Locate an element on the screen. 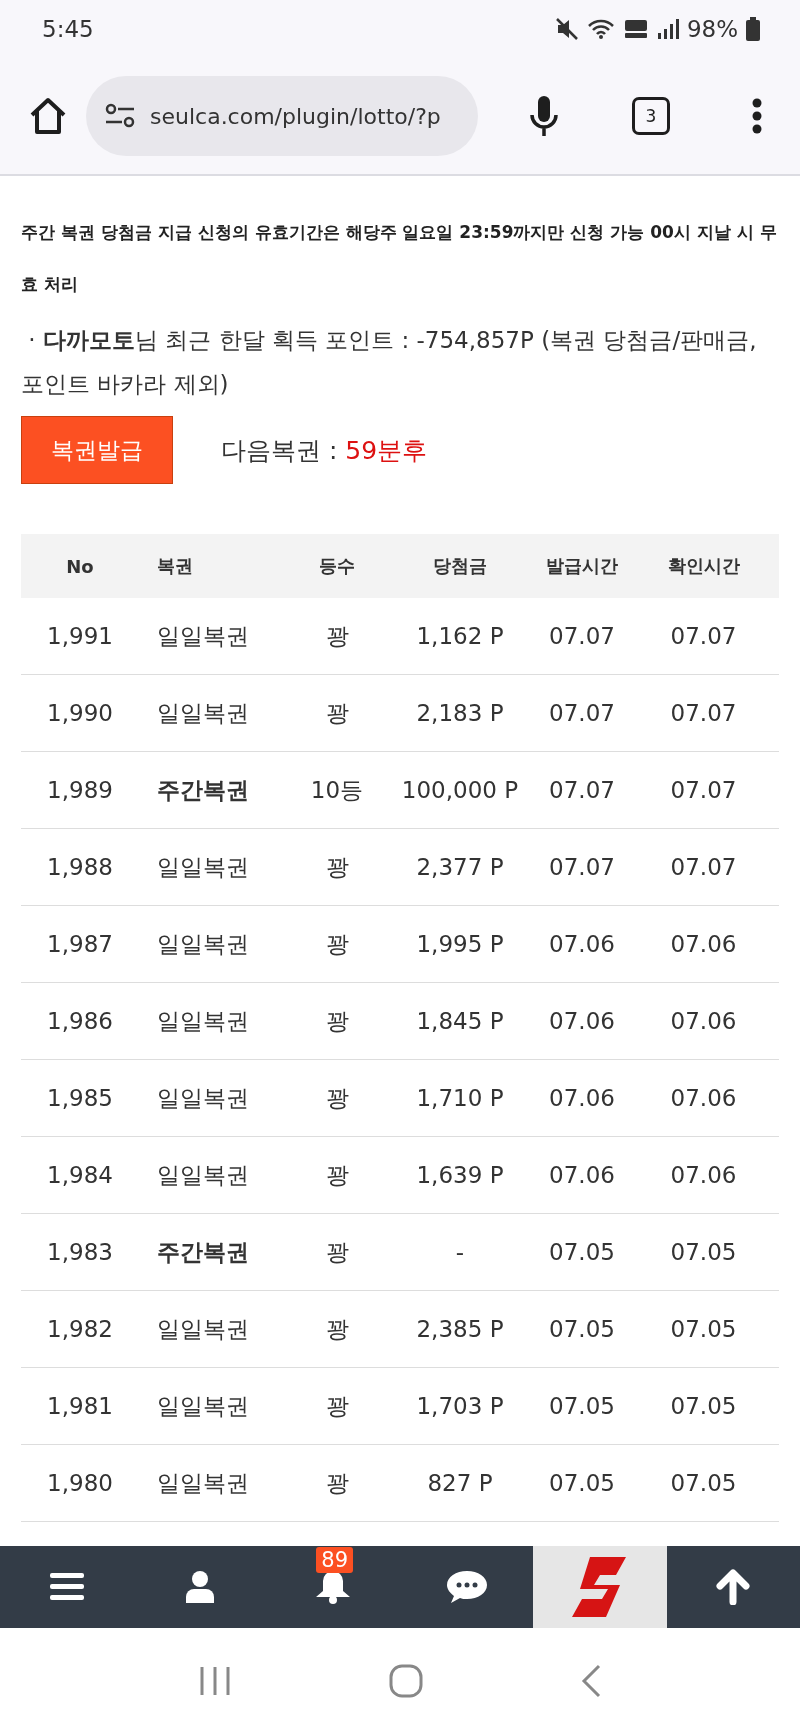  site-settings-icon is located at coordinates (120, 116).